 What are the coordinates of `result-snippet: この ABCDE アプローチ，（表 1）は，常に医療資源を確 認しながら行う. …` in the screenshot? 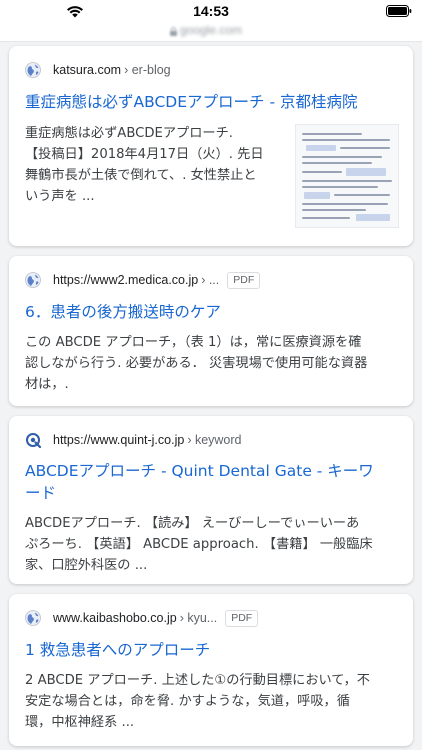 It's located at (214, 363).